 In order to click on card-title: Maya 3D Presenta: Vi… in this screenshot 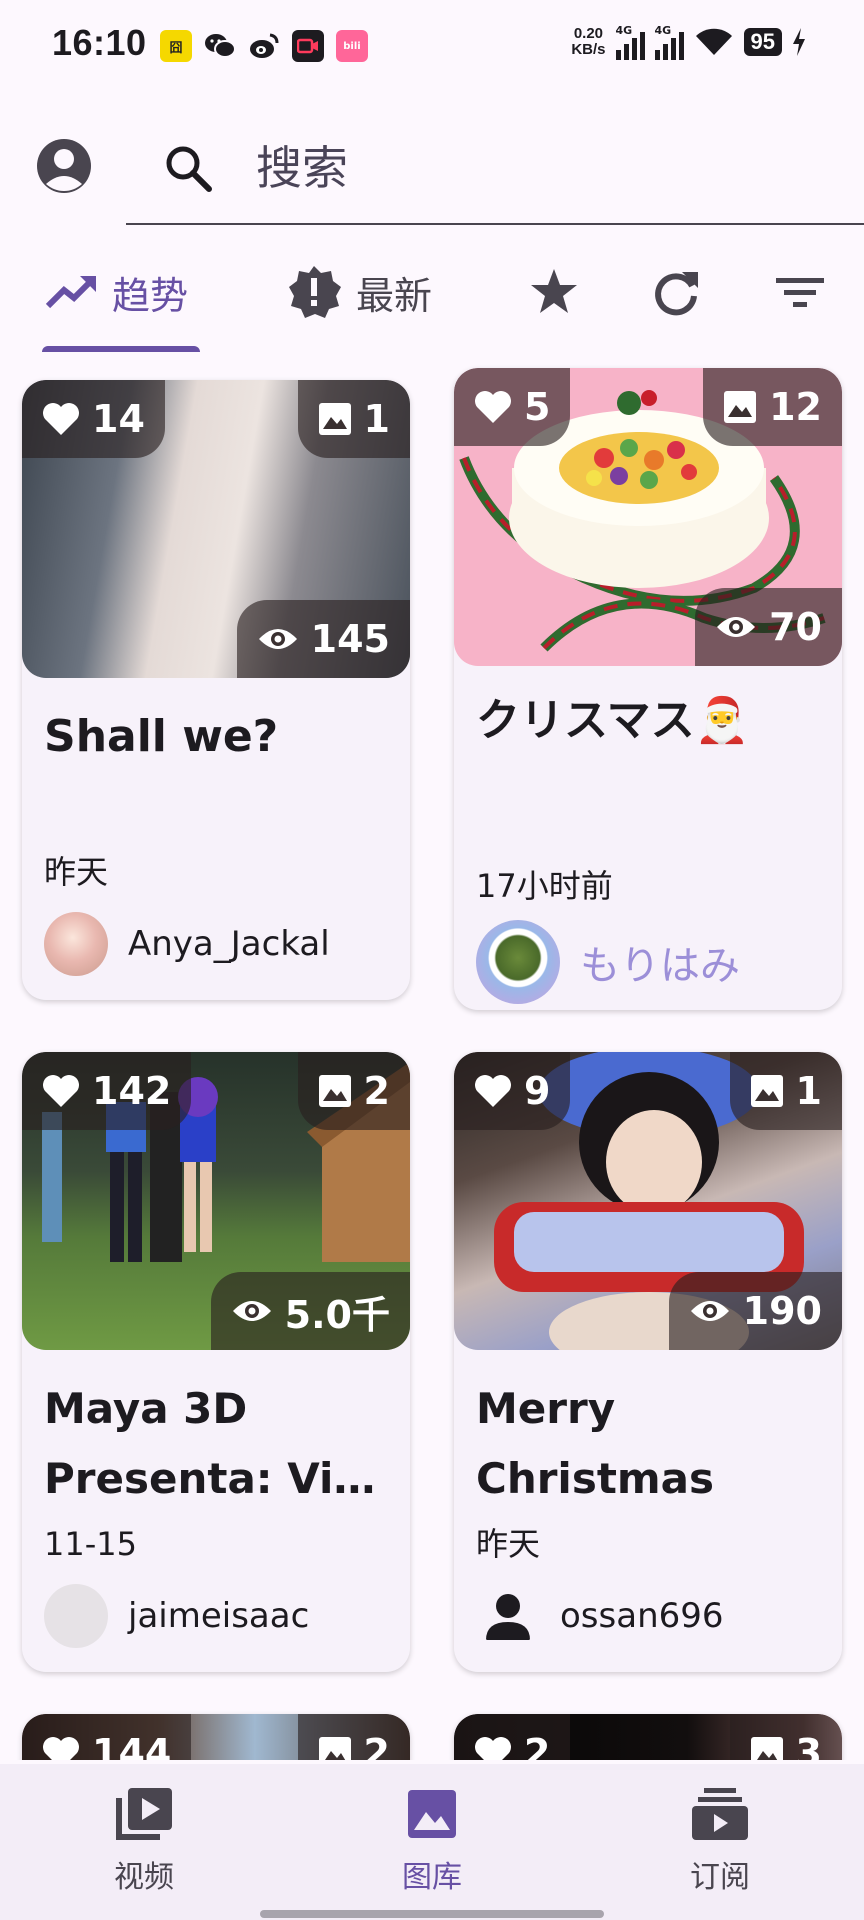, I will do `click(210, 1443)`.